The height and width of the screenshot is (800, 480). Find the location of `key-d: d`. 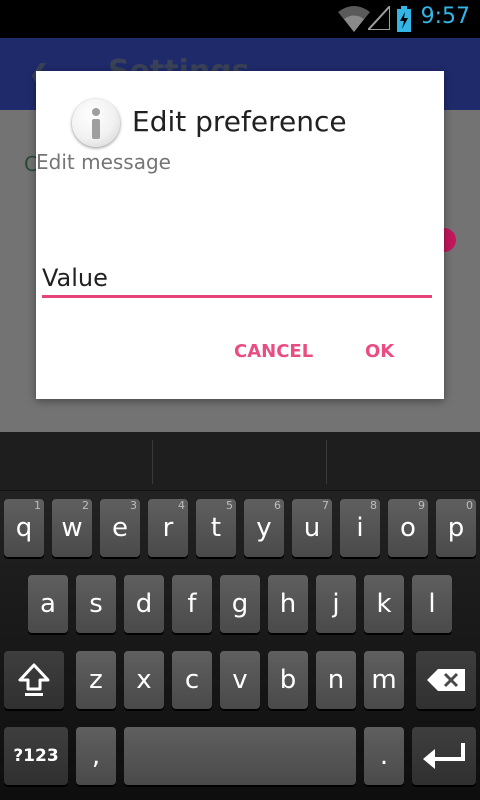

key-d: d is located at coordinates (144, 604).